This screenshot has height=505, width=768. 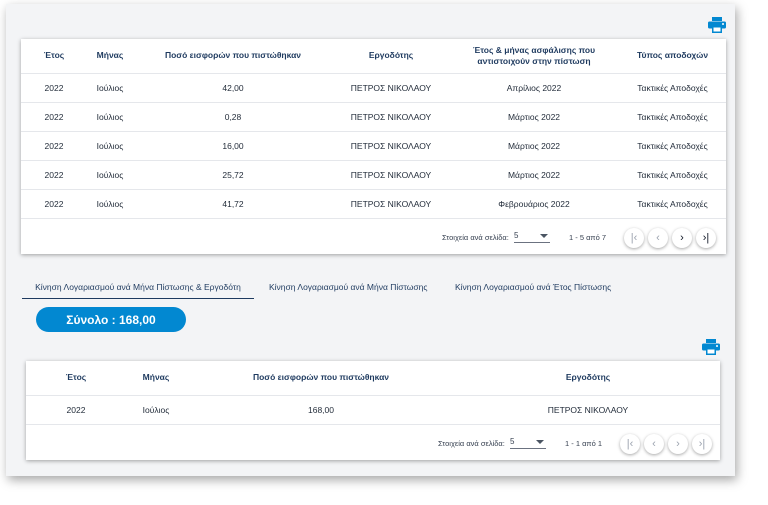 I want to click on column-header-earnings-type: Τύπος αποδοχών, so click(x=672, y=56).